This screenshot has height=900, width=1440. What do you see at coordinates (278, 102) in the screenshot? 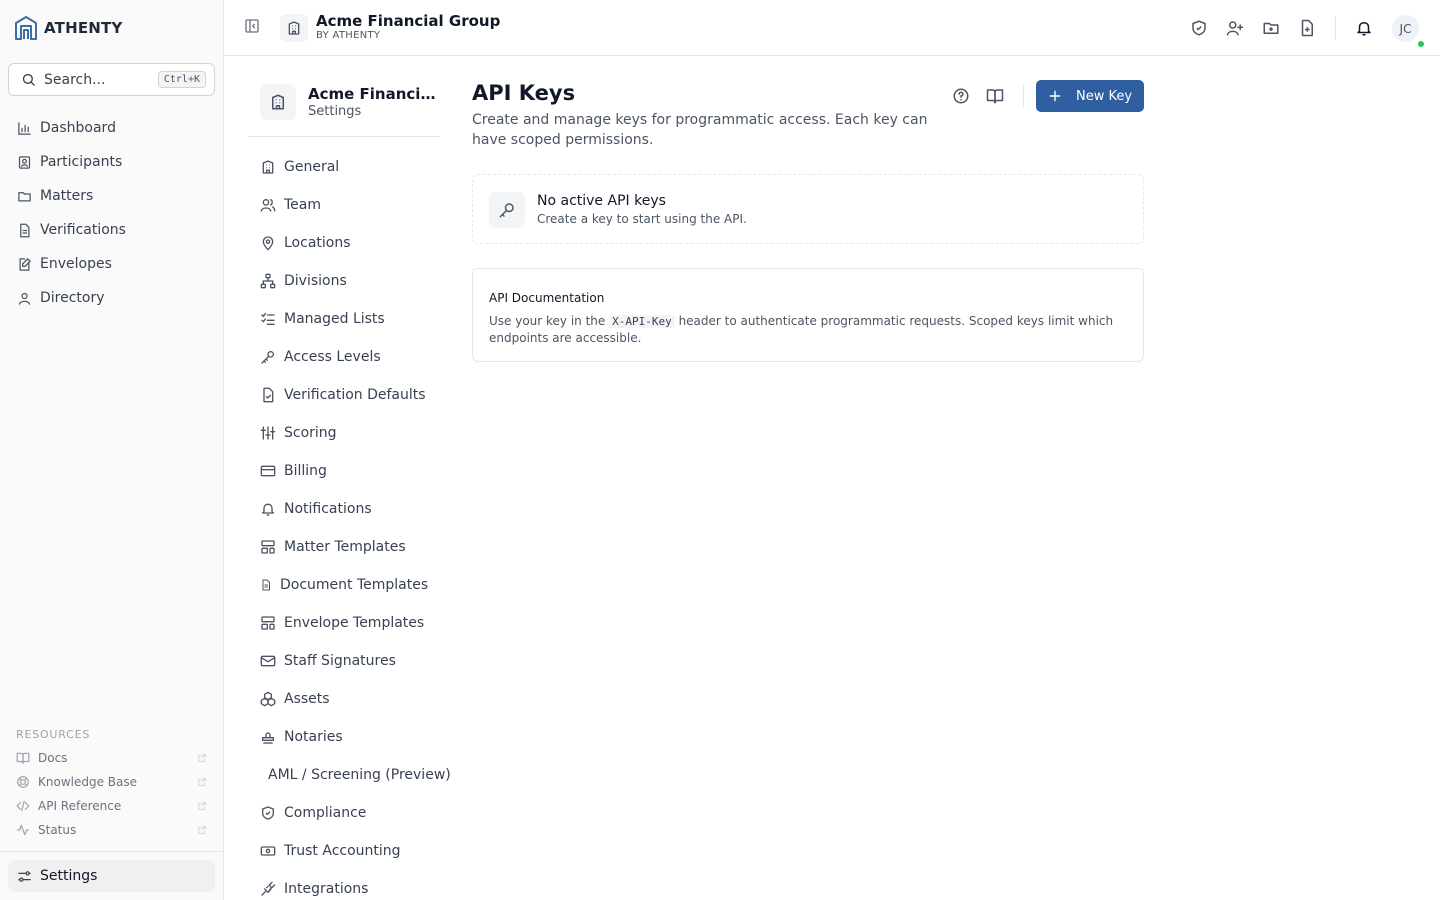
I see `building-icon` at bounding box center [278, 102].